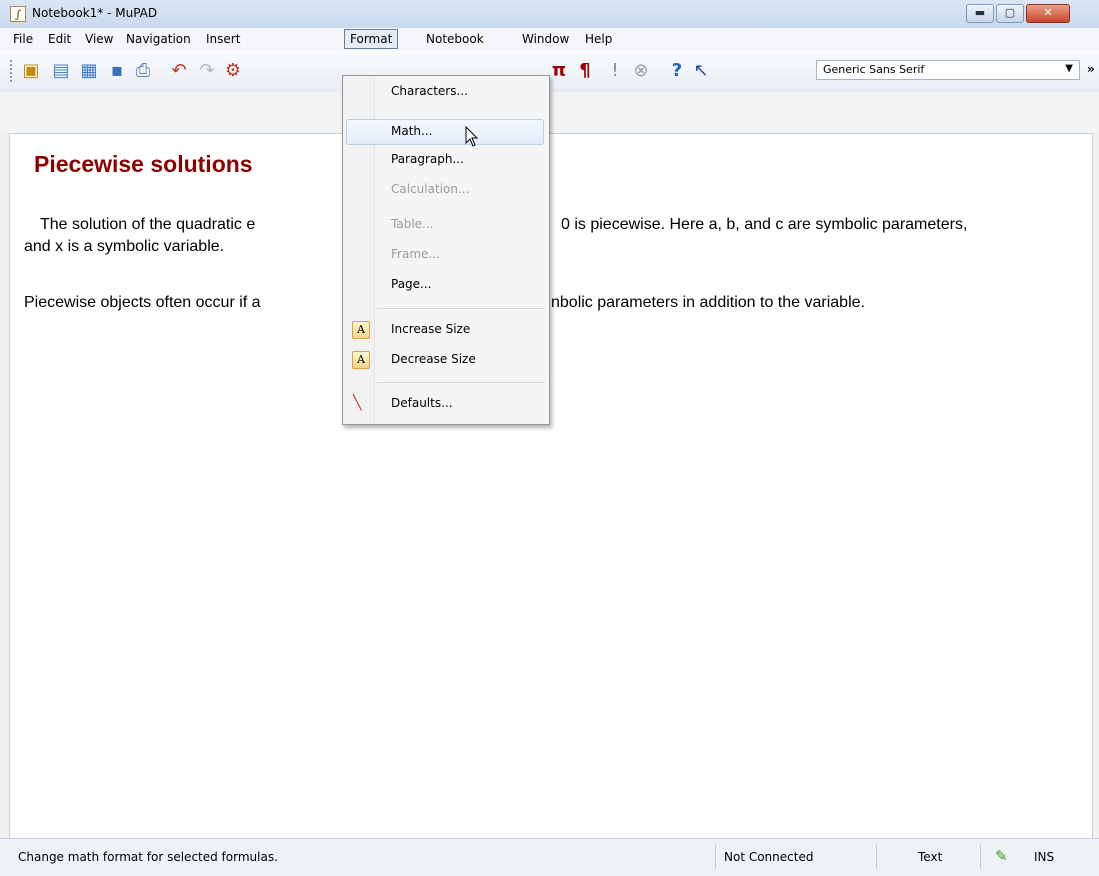 The width and height of the screenshot is (1099, 876). I want to click on connection-status: Not Connected, so click(769, 857).